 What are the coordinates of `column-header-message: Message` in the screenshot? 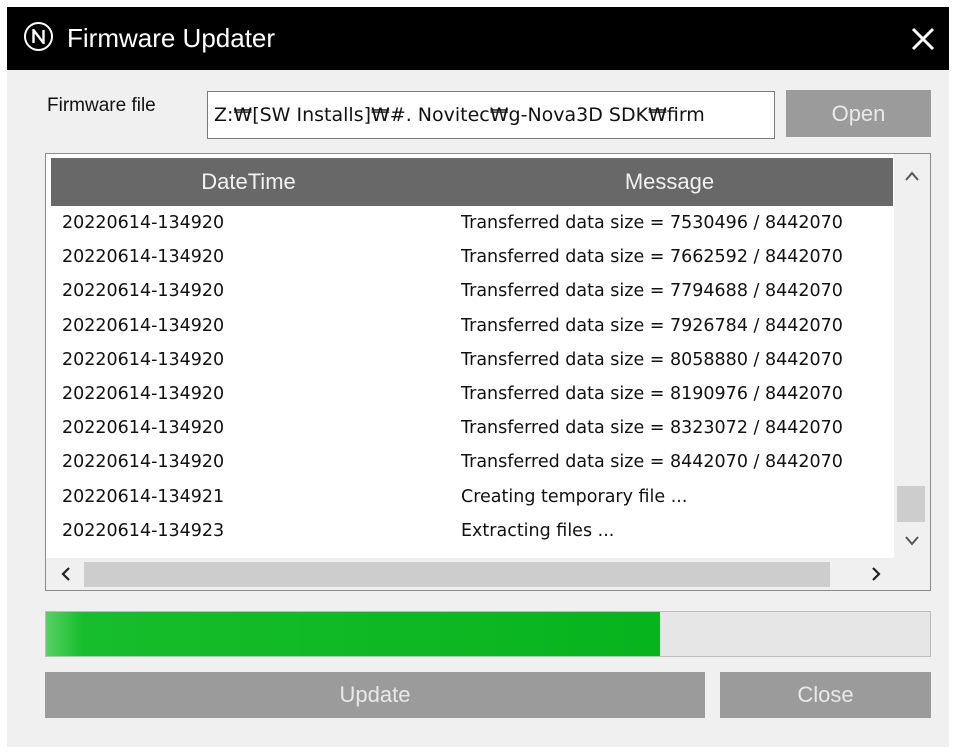 It's located at (669, 182).